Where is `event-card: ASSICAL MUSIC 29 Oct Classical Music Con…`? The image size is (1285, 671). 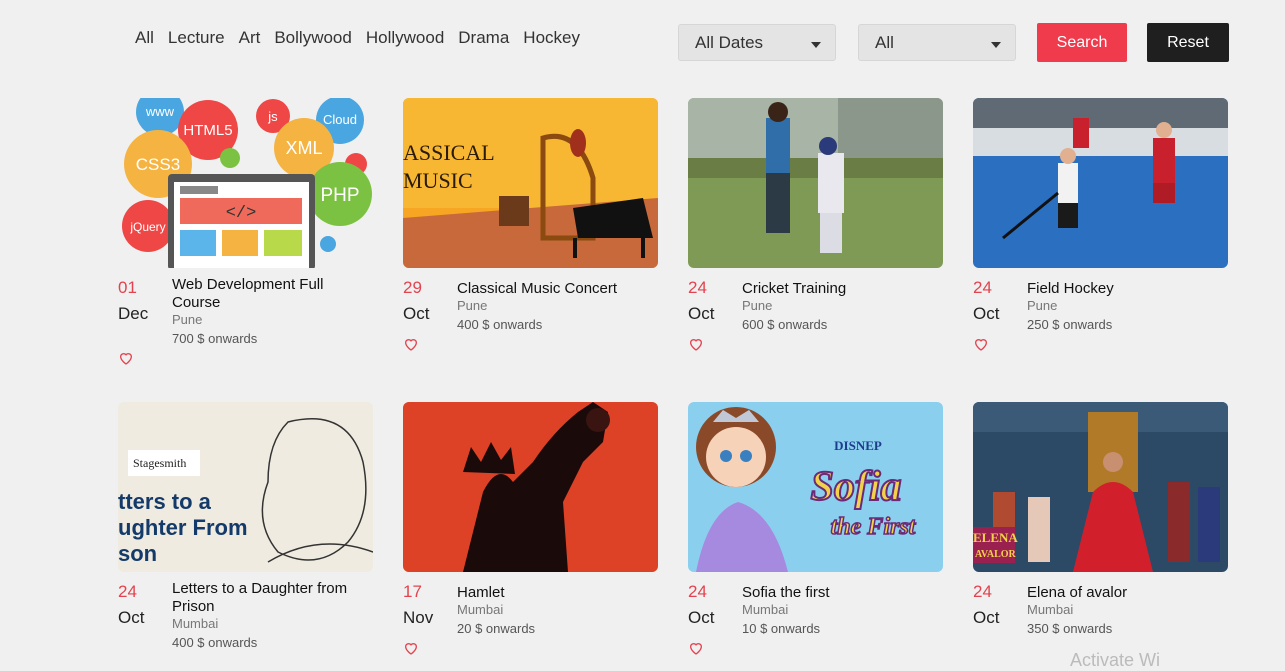 event-card: ASSICAL MUSIC 29 Oct Classical Music Con… is located at coordinates (530, 224).